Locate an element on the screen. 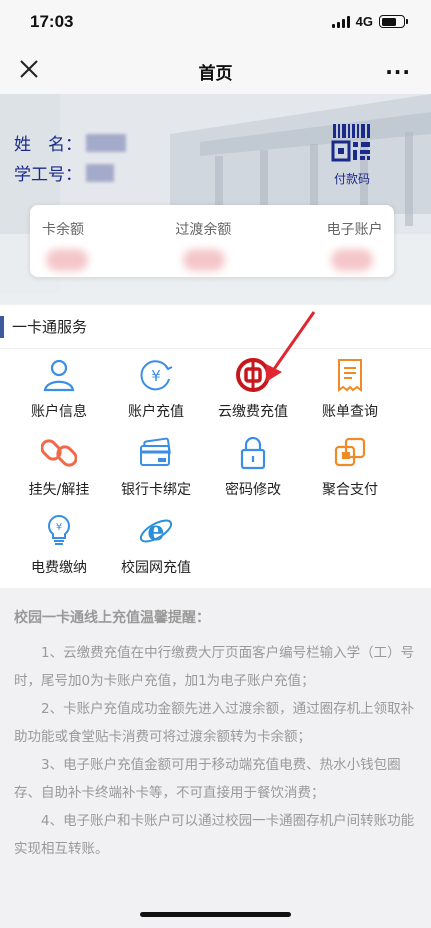 The height and width of the screenshot is (928, 431). section-title: 一卡通服务 is located at coordinates (50, 327).